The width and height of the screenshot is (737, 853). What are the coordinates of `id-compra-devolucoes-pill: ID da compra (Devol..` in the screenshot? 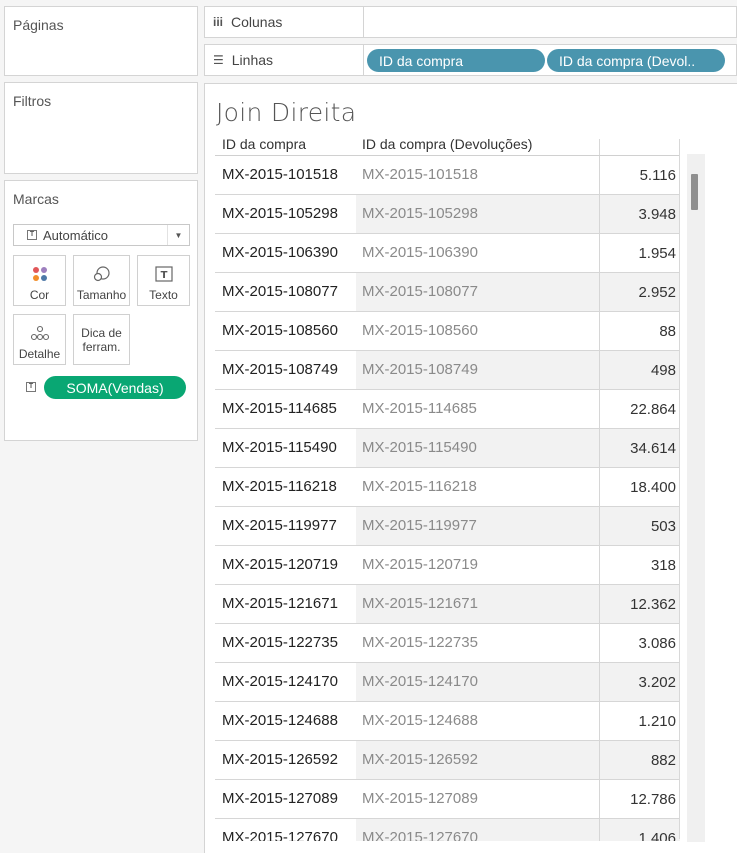 It's located at (636, 60).